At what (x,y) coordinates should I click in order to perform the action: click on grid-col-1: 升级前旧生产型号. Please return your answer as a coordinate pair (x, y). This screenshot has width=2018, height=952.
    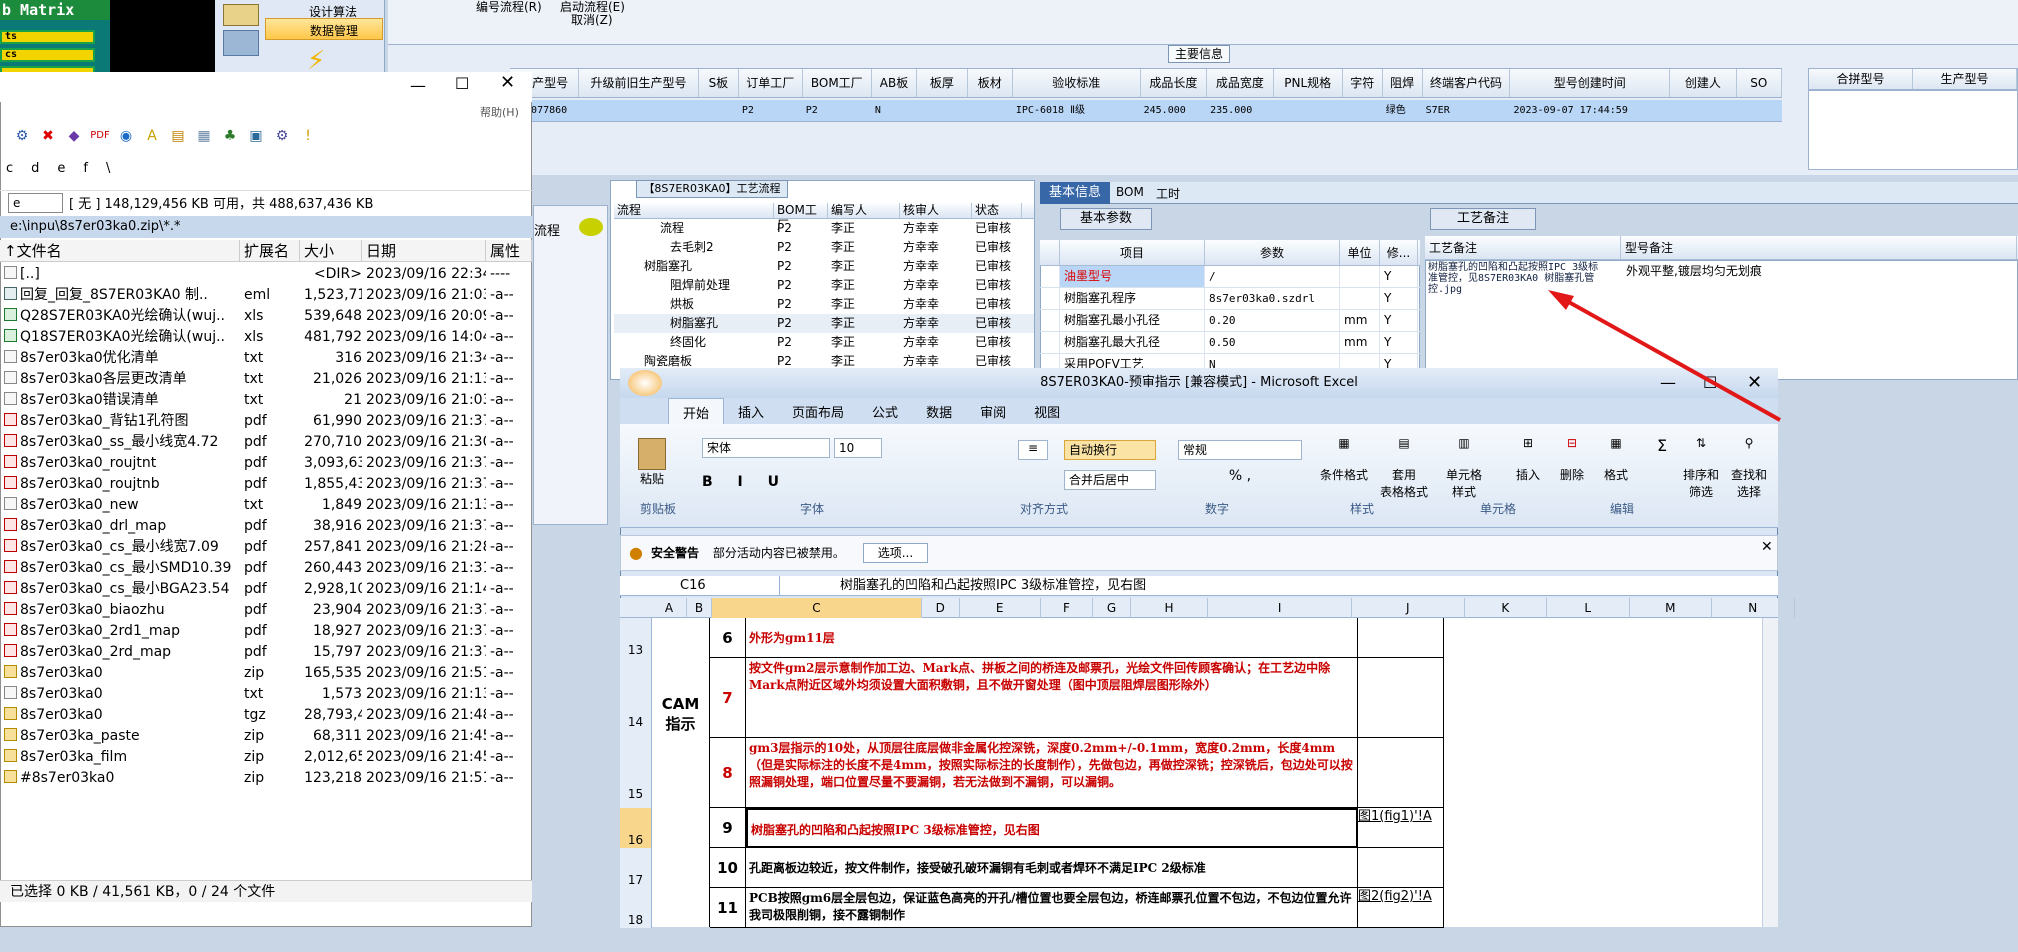
    Looking at the image, I should click on (639, 83).